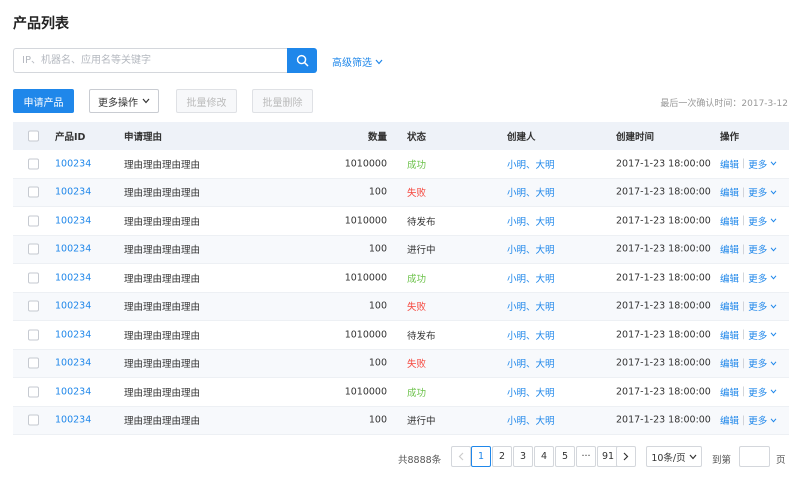  Describe the element at coordinates (417, 279) in the screenshot. I see `status-text: 成功` at that location.